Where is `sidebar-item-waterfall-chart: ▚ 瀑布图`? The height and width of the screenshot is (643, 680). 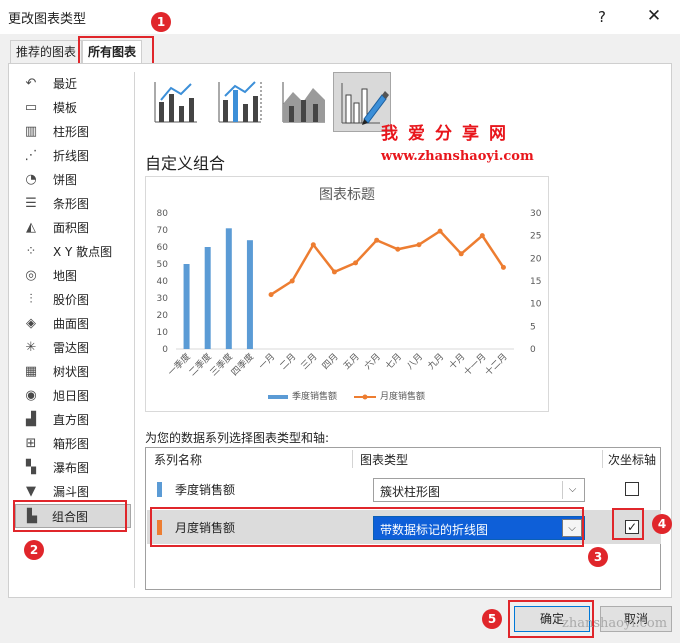
sidebar-item-waterfall-chart: ▚ 瀑布图 is located at coordinates (71, 468).